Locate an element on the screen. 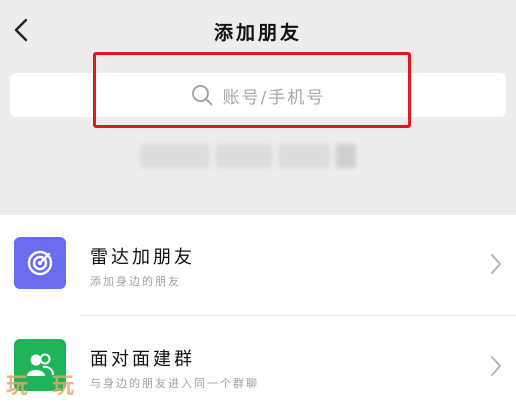 This screenshot has width=516, height=404. item-subtitle: 与身边的朋友进入同一个群聊 is located at coordinates (174, 383).